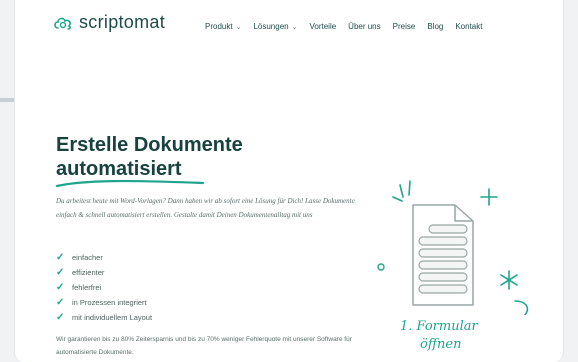  What do you see at coordinates (149, 145) in the screenshot?
I see `hero-title-line1: Erstelle Dokumente` at bounding box center [149, 145].